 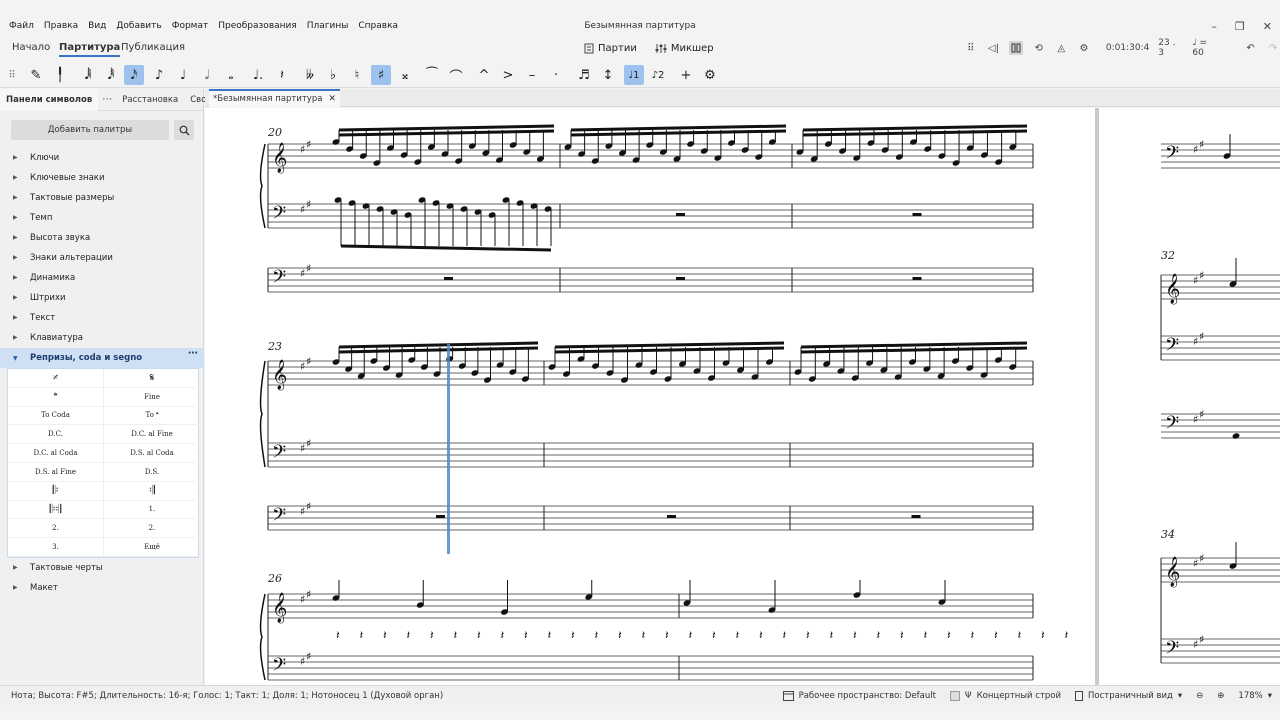 I want to click on minimize-icon: –, so click(x=1214, y=26).